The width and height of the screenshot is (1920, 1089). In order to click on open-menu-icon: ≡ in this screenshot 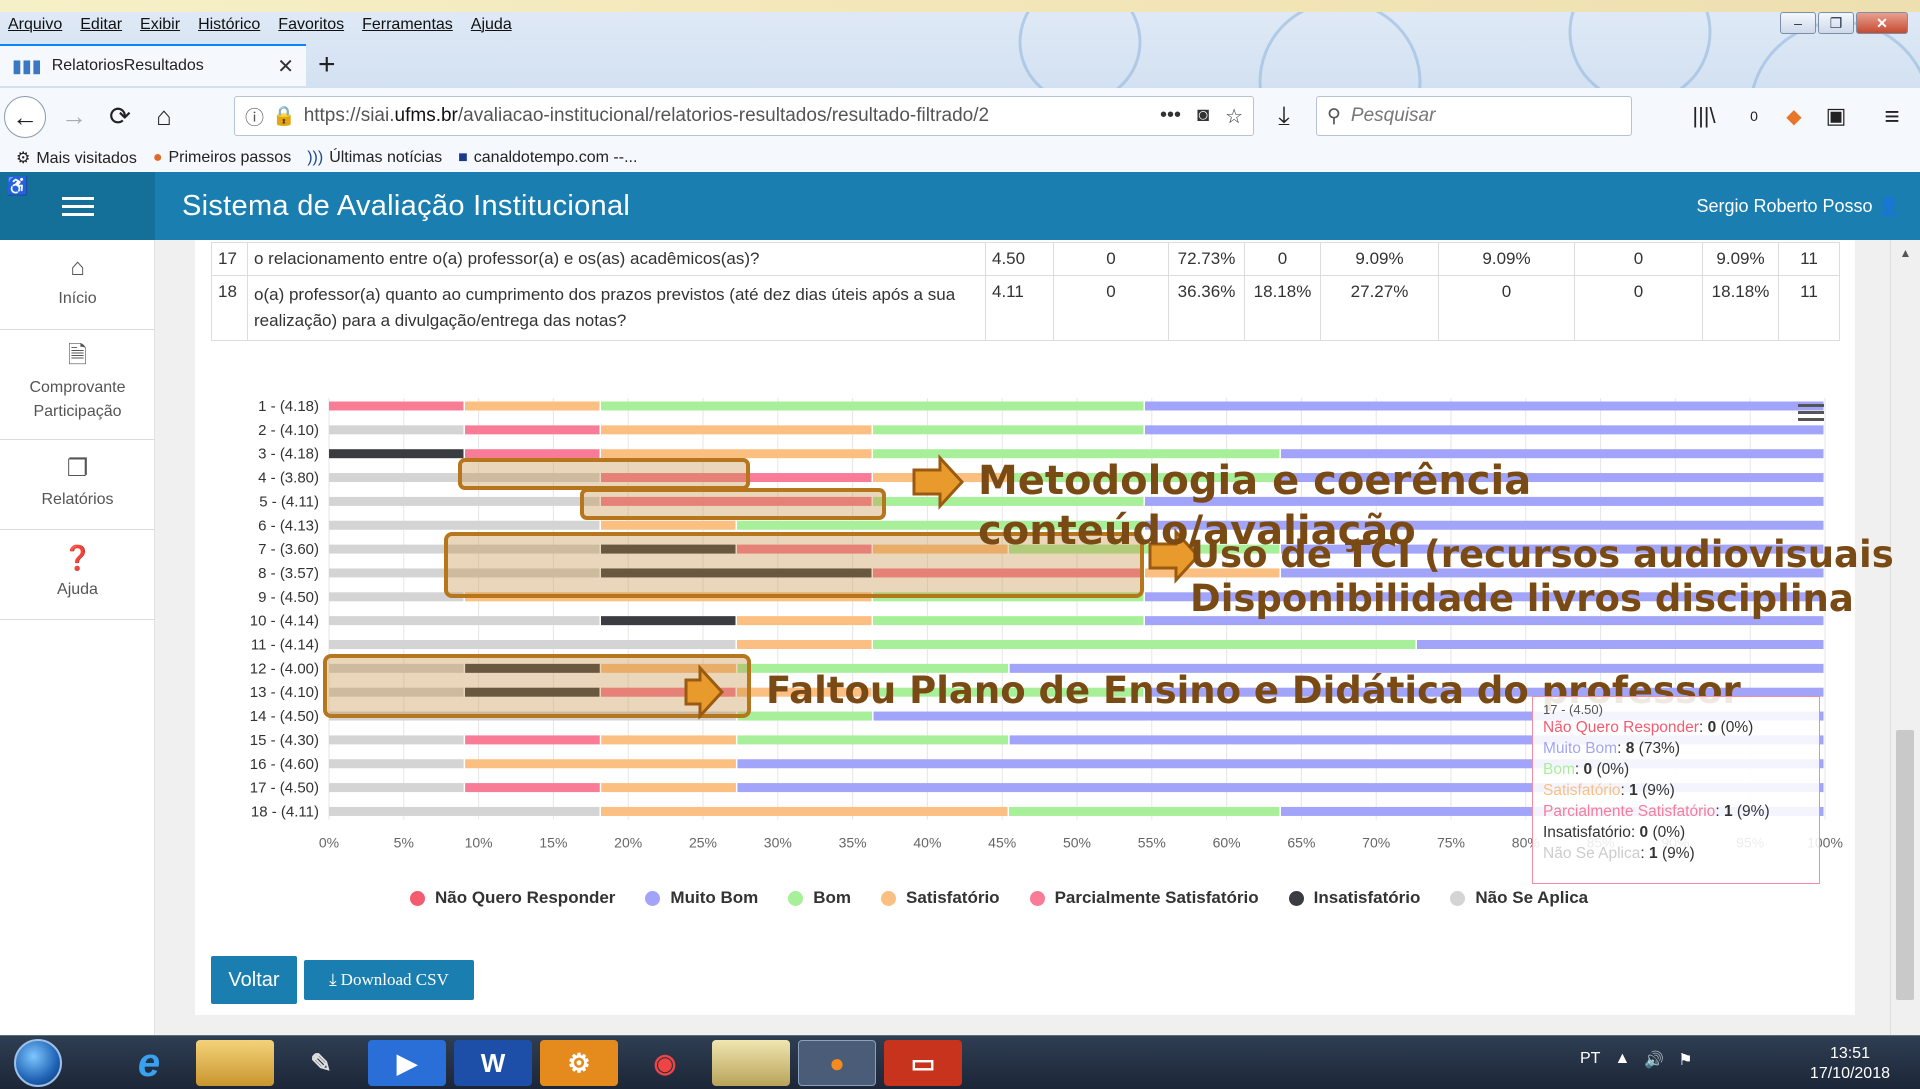, I will do `click(1892, 116)`.